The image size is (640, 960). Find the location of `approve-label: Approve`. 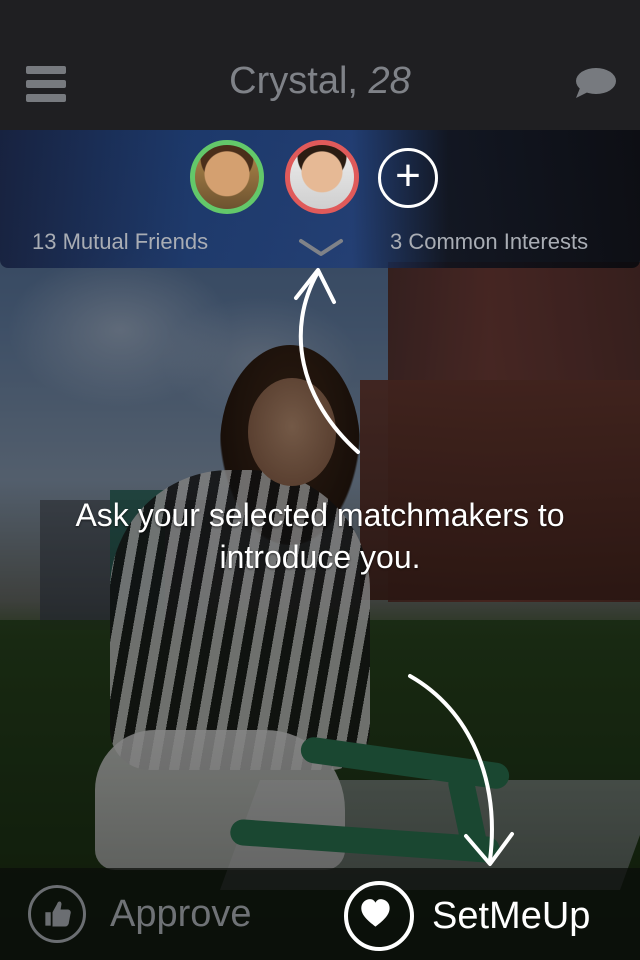

approve-label: Approve is located at coordinates (181, 914).